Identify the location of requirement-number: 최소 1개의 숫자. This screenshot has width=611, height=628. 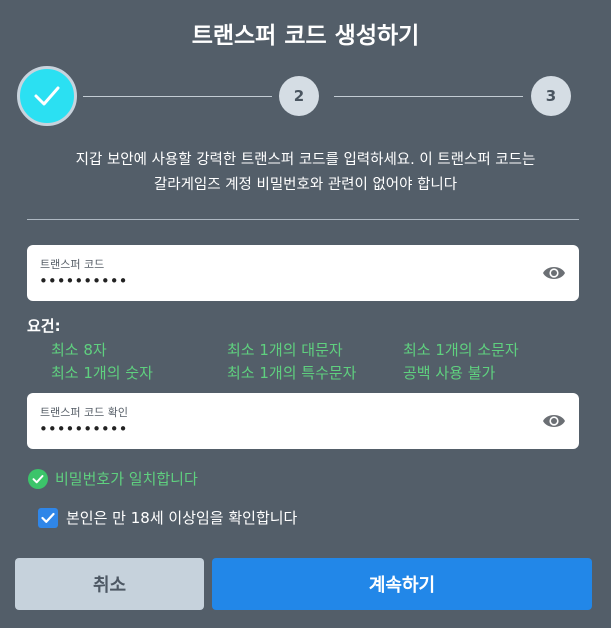
(102, 373).